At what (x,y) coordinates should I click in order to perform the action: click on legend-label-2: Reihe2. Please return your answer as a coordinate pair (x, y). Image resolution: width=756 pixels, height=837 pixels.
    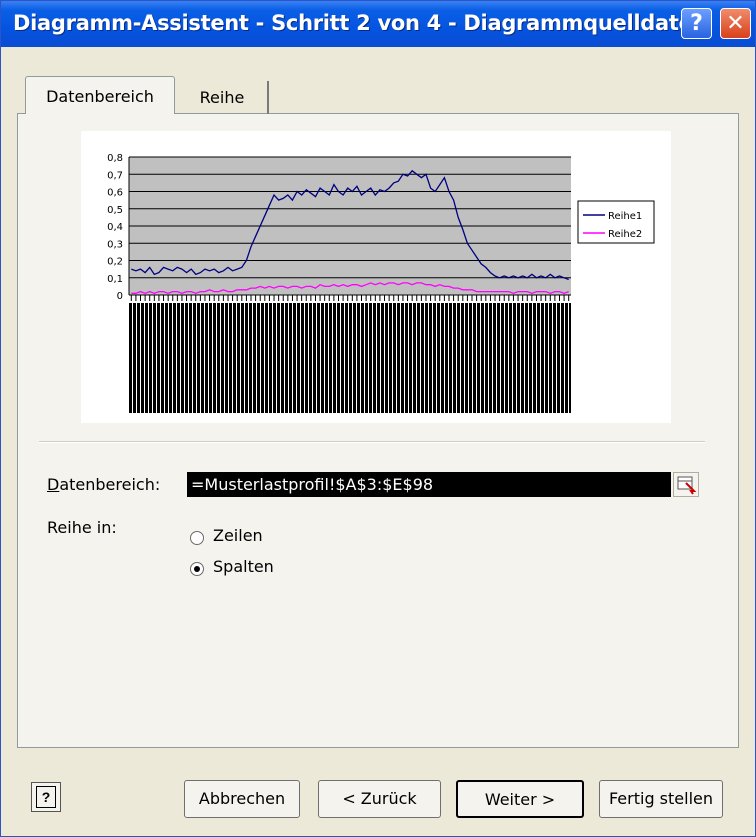
    Looking at the image, I should click on (625, 234).